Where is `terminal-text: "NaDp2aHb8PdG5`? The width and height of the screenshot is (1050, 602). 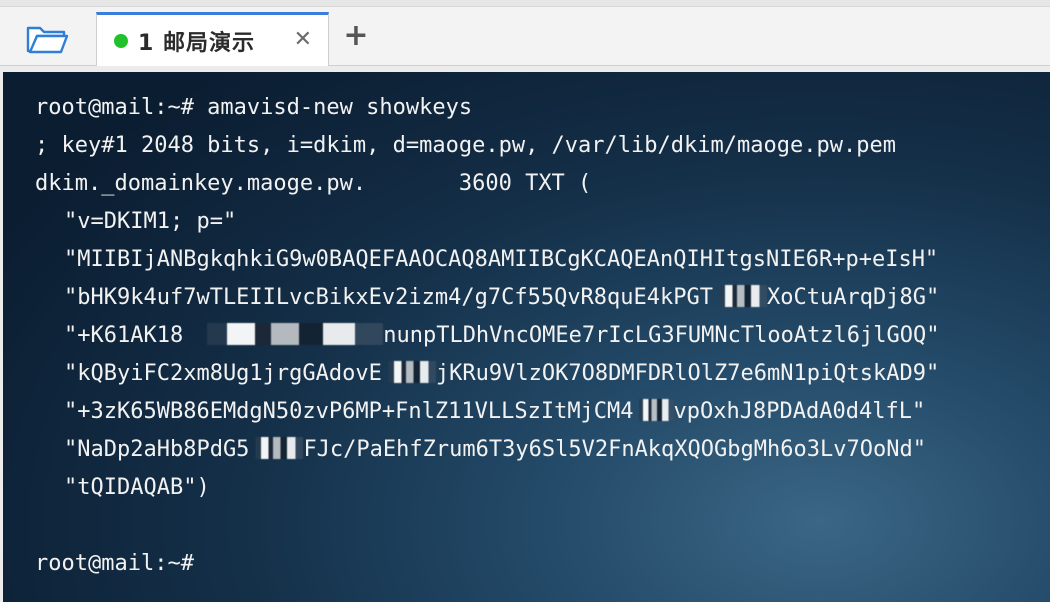 terminal-text: "NaDp2aHb8PdG5 is located at coordinates (157, 449).